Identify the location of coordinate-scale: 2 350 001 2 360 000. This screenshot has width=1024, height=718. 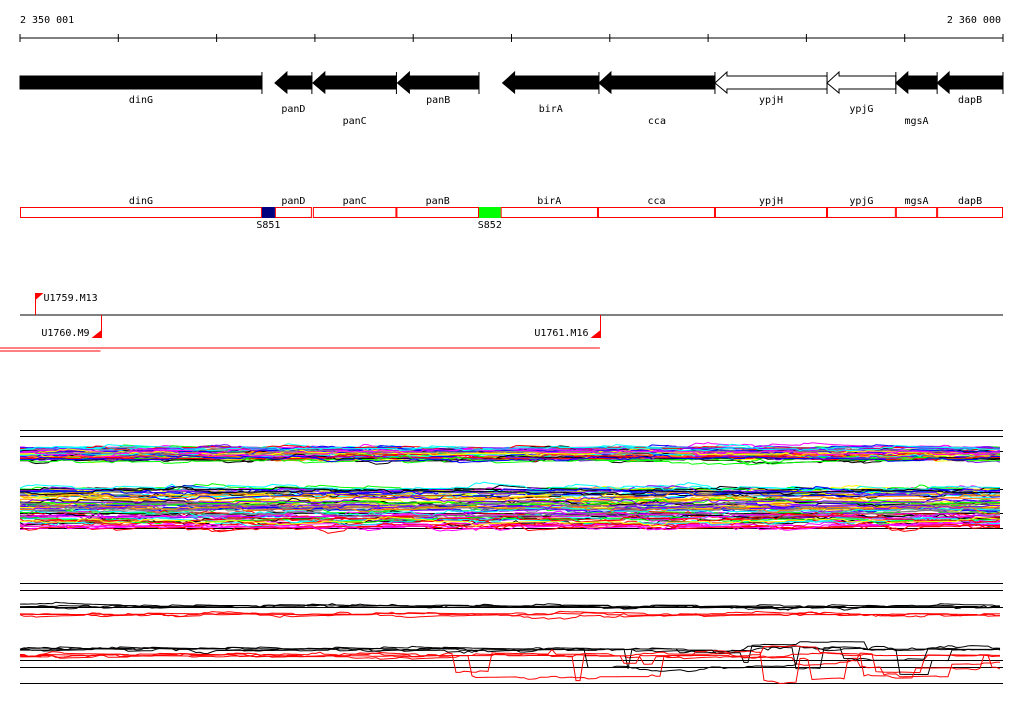
(511, 28).